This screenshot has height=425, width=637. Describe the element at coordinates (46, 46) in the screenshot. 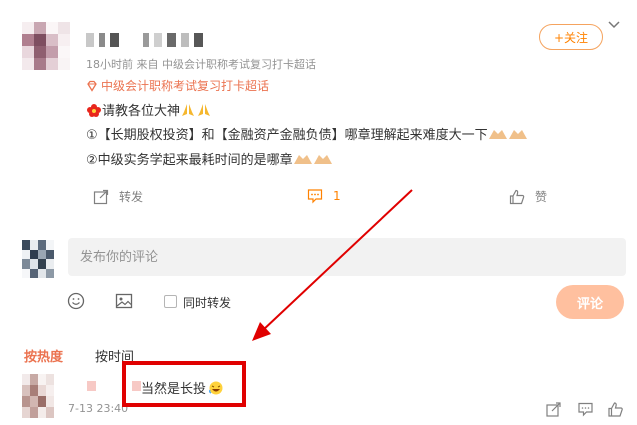

I see `post-avatar` at that location.